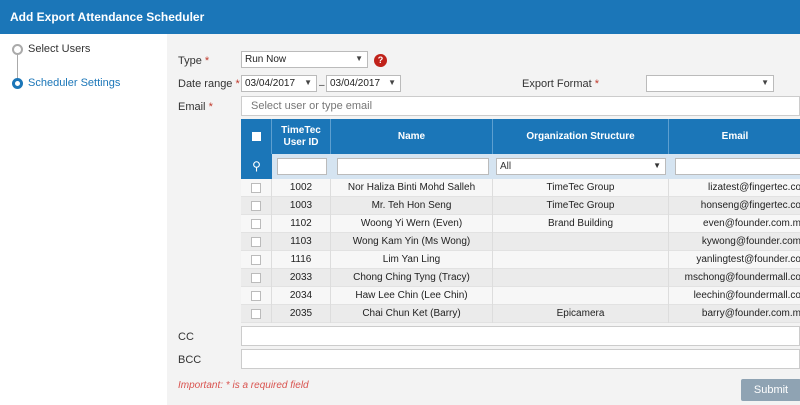 The image size is (800, 405). Describe the element at coordinates (412, 188) in the screenshot. I see `cell-name: Nor Haliza Binti Mohd Salleh` at that location.